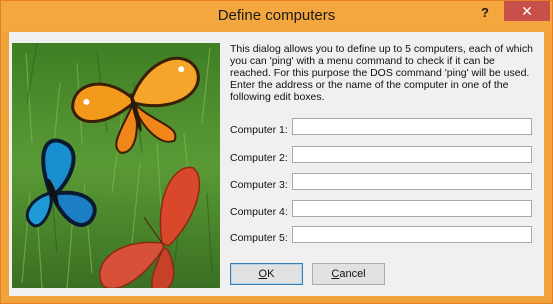 The width and height of the screenshot is (553, 304). I want to click on close-button: ✕, so click(527, 11).